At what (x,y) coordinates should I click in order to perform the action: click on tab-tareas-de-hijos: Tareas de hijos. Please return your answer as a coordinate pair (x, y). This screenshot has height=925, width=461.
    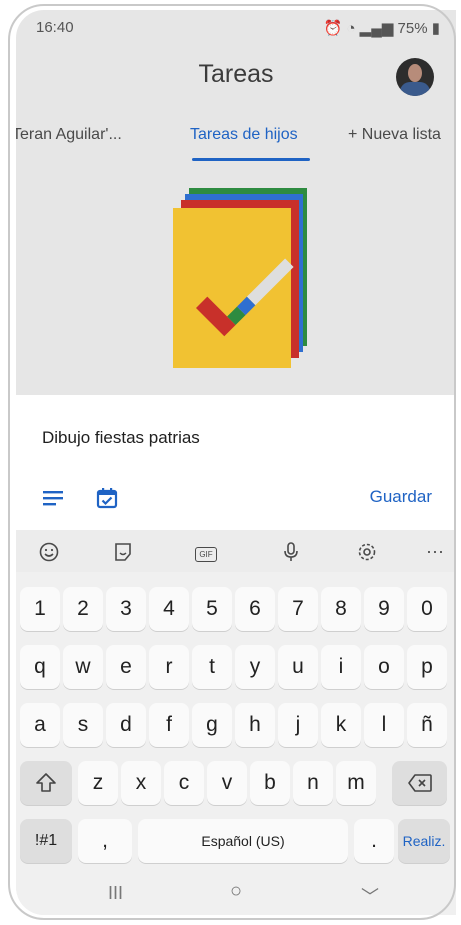
    Looking at the image, I should click on (244, 135).